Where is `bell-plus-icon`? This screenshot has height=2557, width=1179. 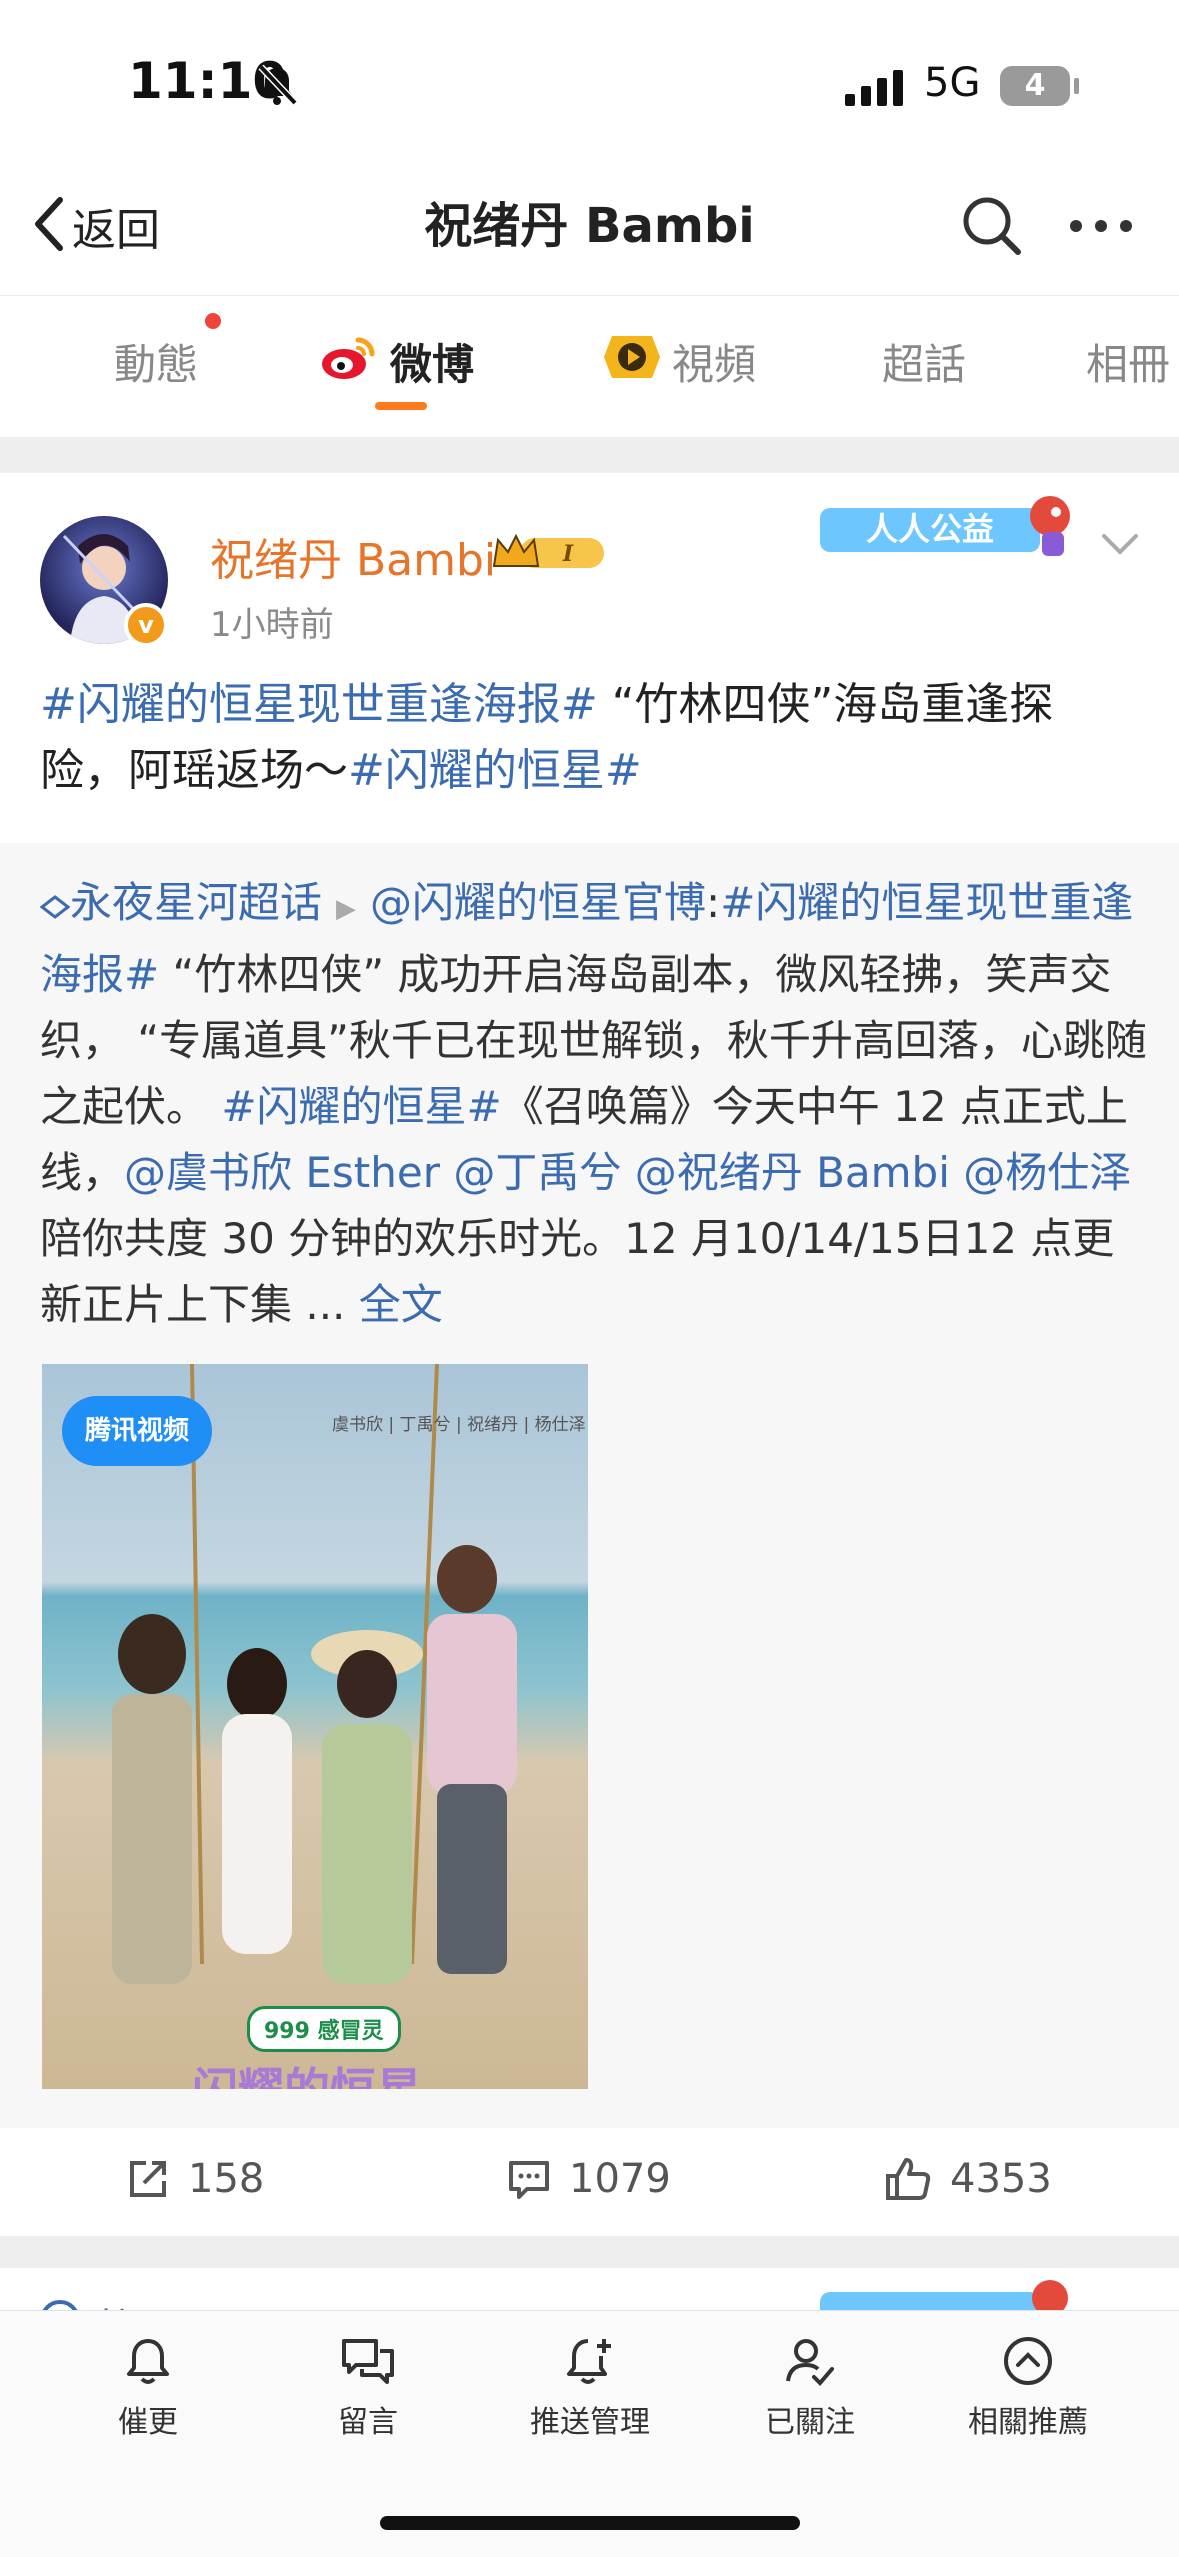
bell-plus-icon is located at coordinates (589, 2361).